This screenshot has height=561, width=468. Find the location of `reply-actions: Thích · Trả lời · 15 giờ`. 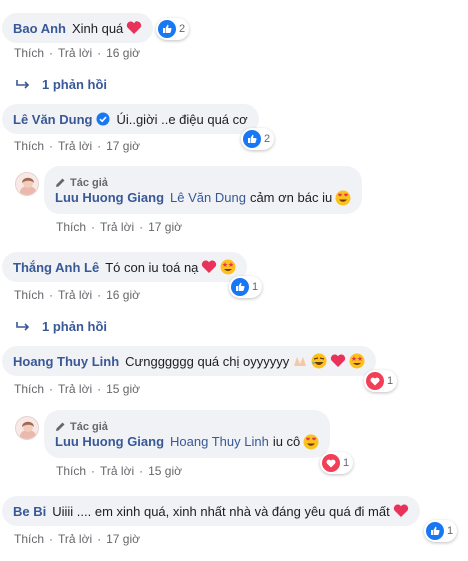

reply-actions: Thích · Trả lời · 15 giờ is located at coordinates (119, 471).